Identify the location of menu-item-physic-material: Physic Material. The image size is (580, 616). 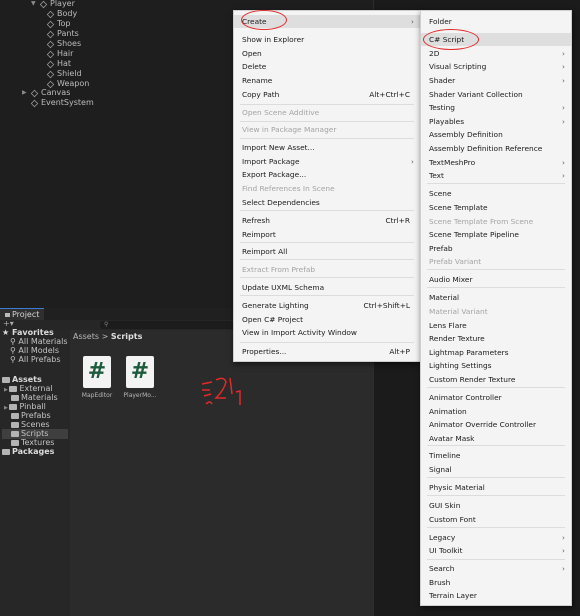
(496, 487).